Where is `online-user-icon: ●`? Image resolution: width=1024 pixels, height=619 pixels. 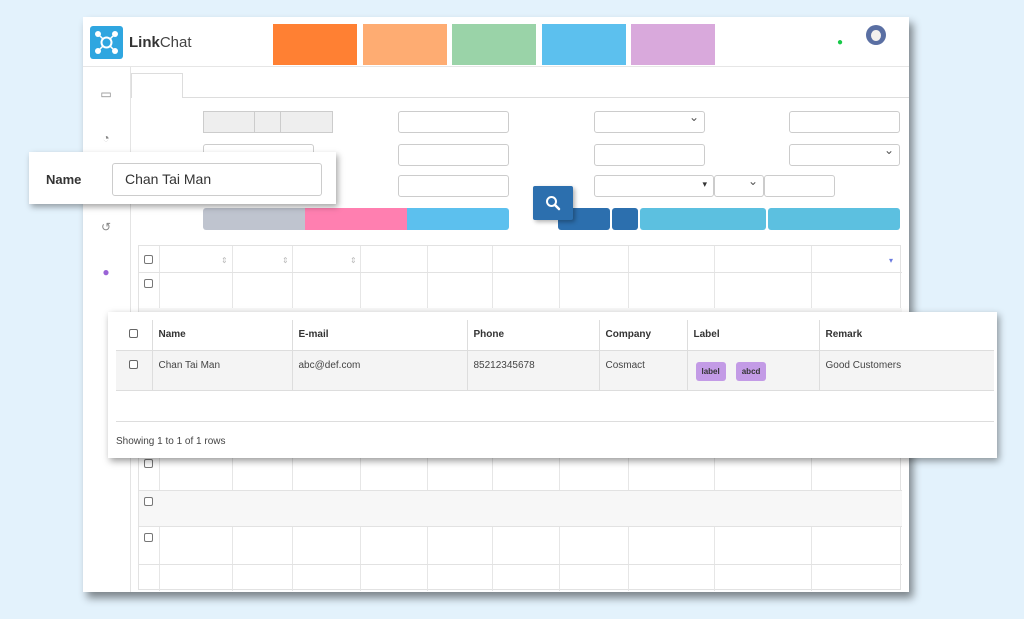
online-user-icon: ● is located at coordinates (840, 42).